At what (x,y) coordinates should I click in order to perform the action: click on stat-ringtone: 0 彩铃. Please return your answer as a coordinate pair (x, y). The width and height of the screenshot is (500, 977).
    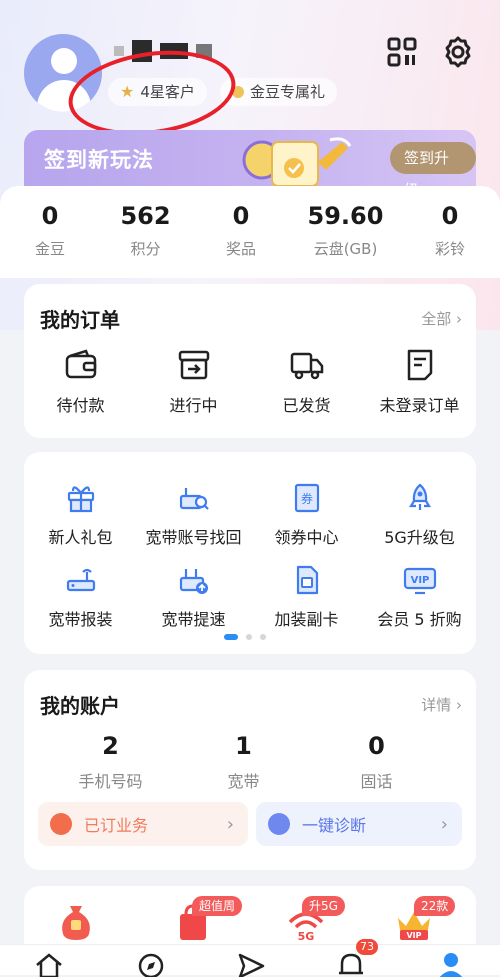
    Looking at the image, I should click on (450, 229).